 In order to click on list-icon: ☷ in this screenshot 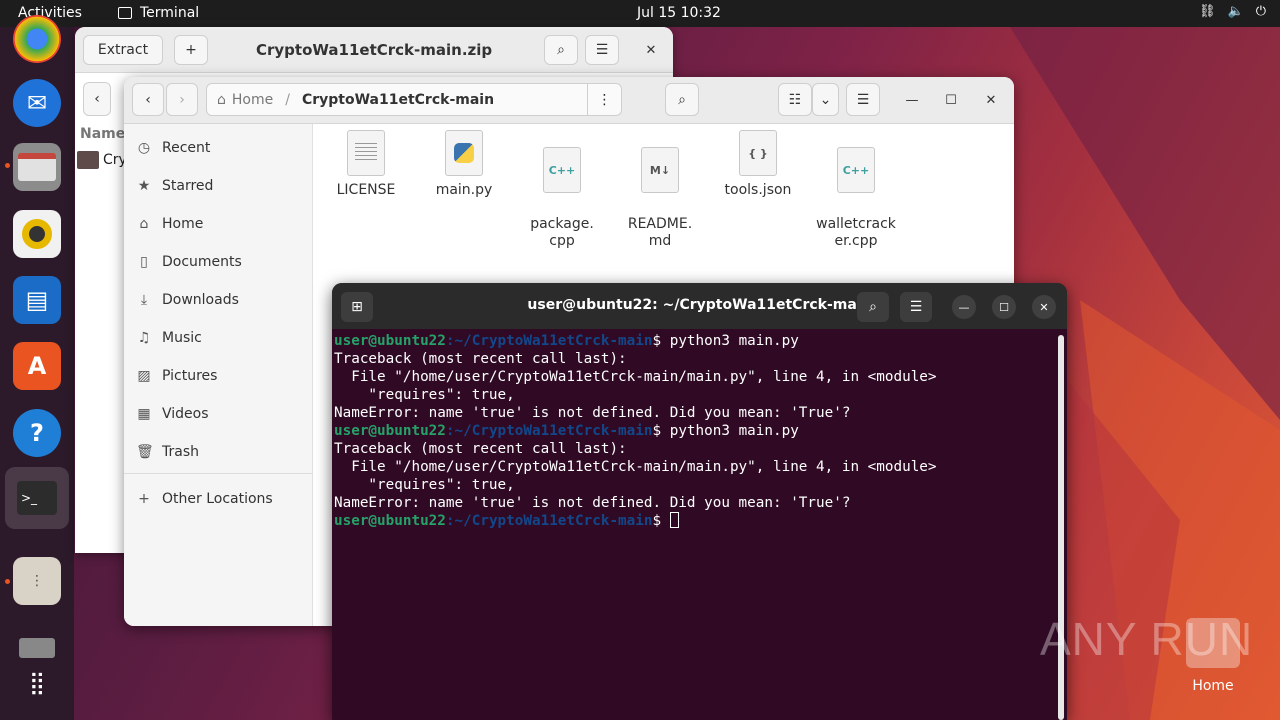, I will do `click(795, 99)`.